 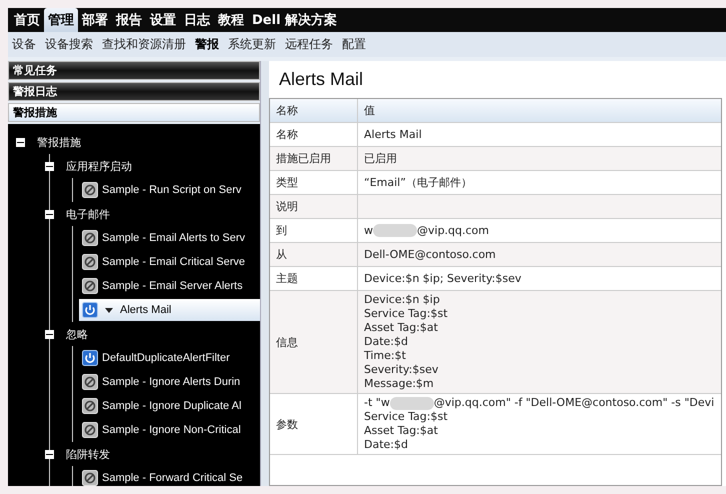 I want to click on nav-tab: 首页, so click(x=27, y=20).